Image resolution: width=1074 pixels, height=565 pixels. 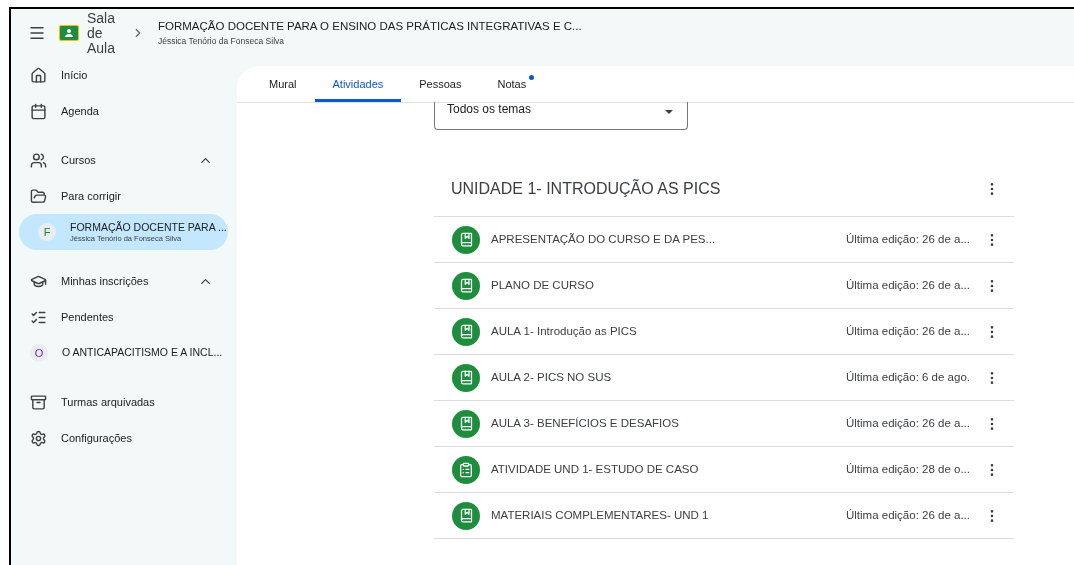 What do you see at coordinates (102, 33) in the screenshot?
I see `app-name: Sala de Aula` at bounding box center [102, 33].